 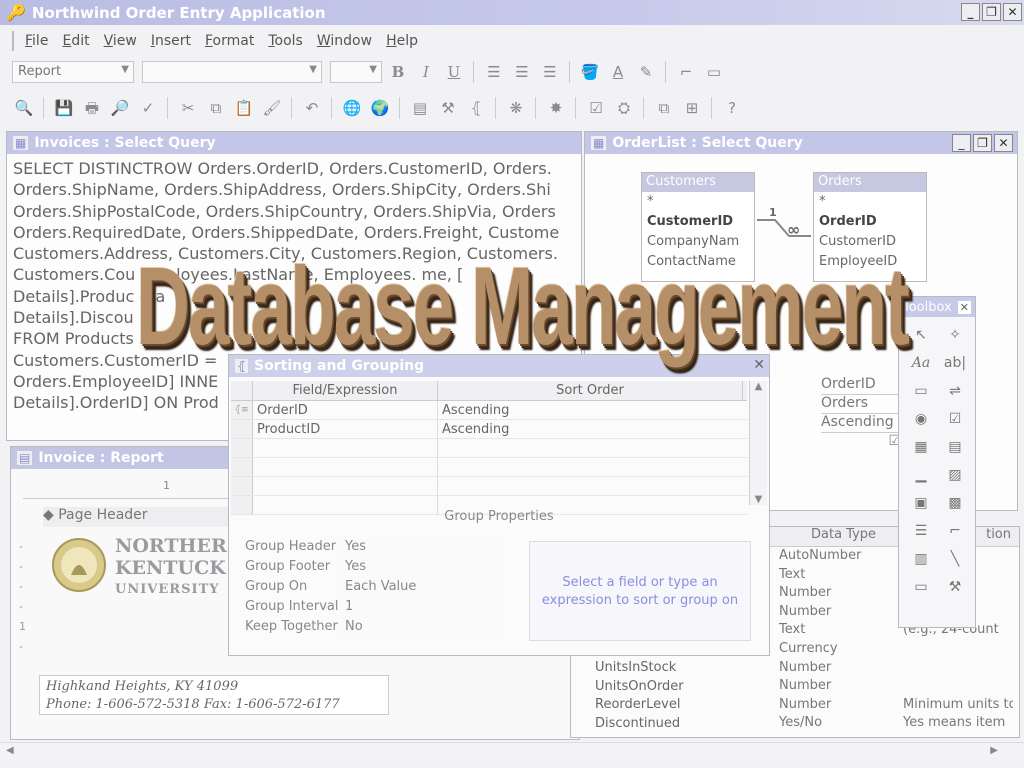 What do you see at coordinates (921, 503) in the screenshot?
I see `unbound-object-icon: ▣` at bounding box center [921, 503].